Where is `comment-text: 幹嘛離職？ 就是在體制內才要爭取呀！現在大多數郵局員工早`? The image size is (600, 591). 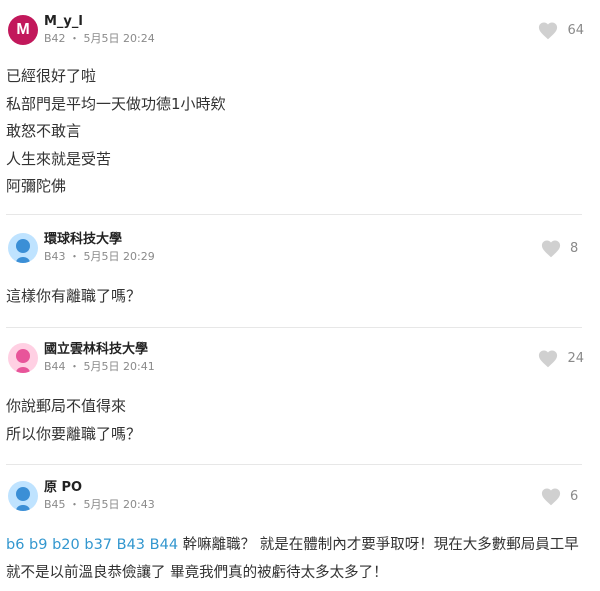
comment-text: 幹嘛離職？ 就是在體制內才要爭取呀！現在大多數郵局員工早 is located at coordinates (380, 545).